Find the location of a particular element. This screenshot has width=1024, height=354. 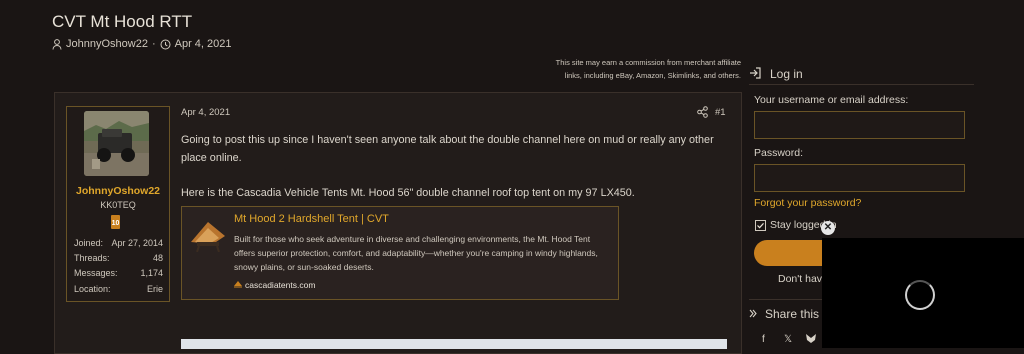

tent-thumbnail is located at coordinates (208, 235).